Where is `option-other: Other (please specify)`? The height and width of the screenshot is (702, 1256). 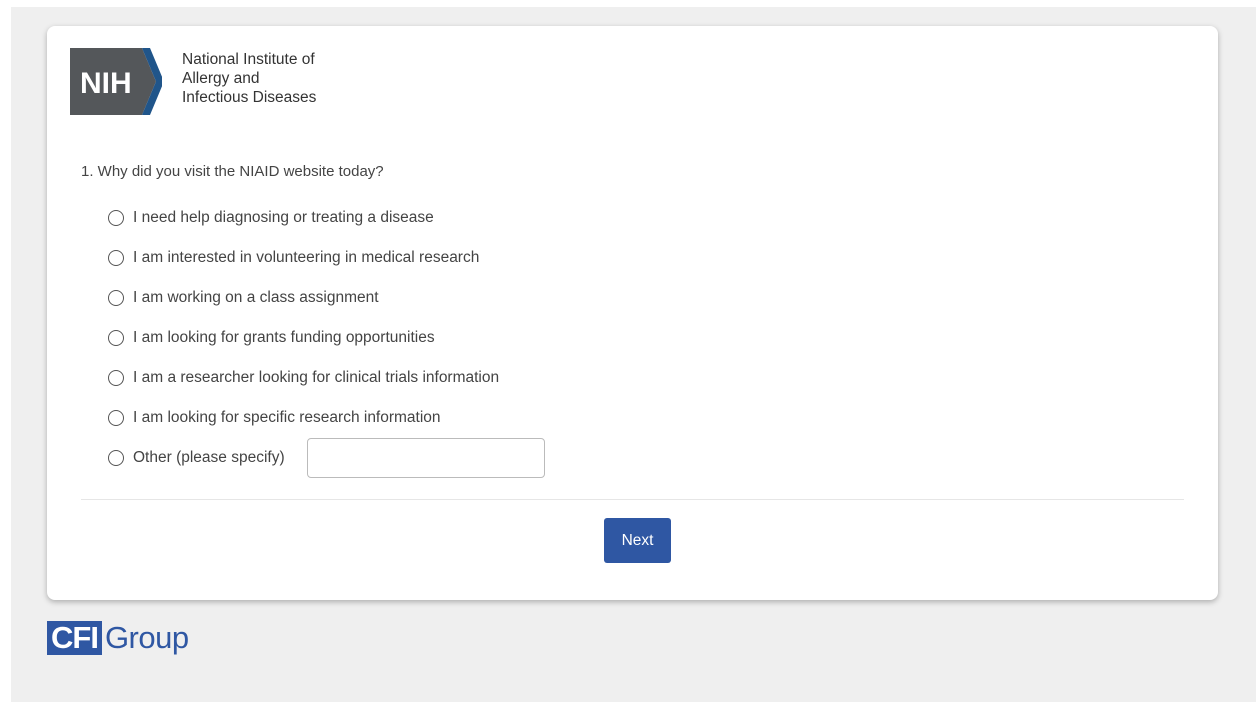 option-other: Other (please specify) is located at coordinates (326, 458).